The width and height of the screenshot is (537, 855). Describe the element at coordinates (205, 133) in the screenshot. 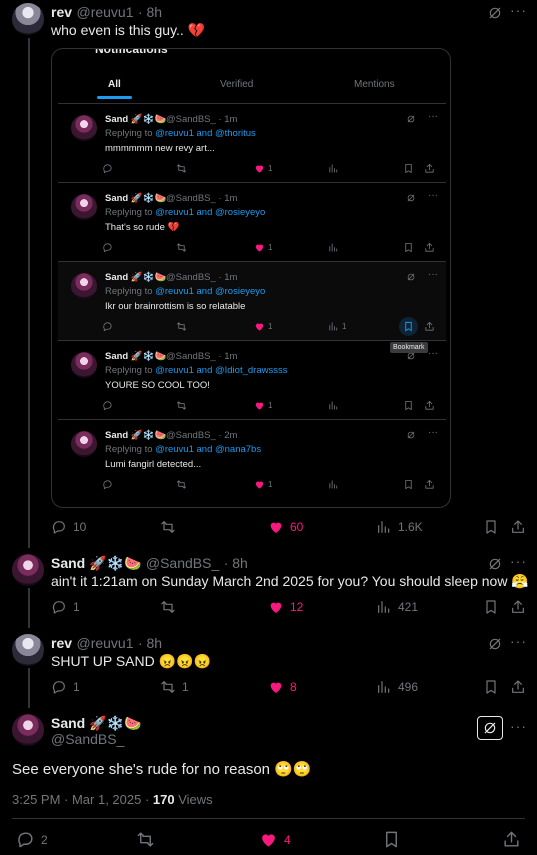

I see `replying-handles: @reuvu1 and @thoritus` at that location.